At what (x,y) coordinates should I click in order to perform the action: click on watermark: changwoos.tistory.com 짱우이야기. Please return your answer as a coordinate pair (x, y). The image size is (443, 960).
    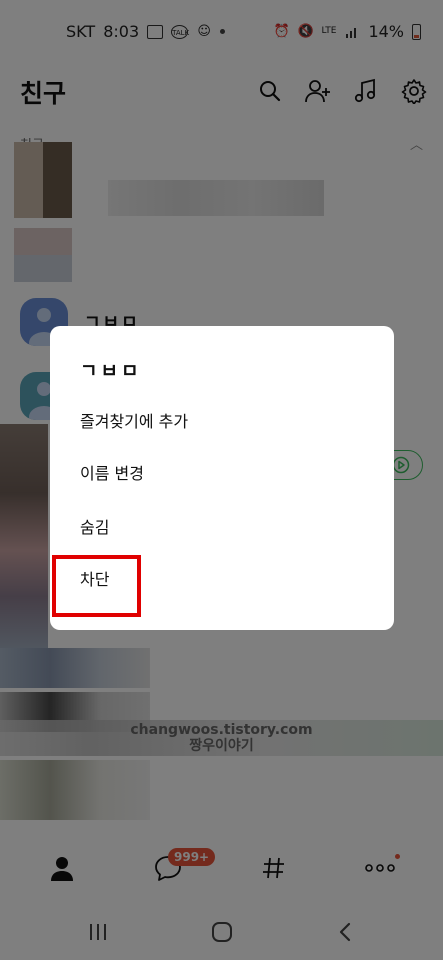
    Looking at the image, I should click on (221, 738).